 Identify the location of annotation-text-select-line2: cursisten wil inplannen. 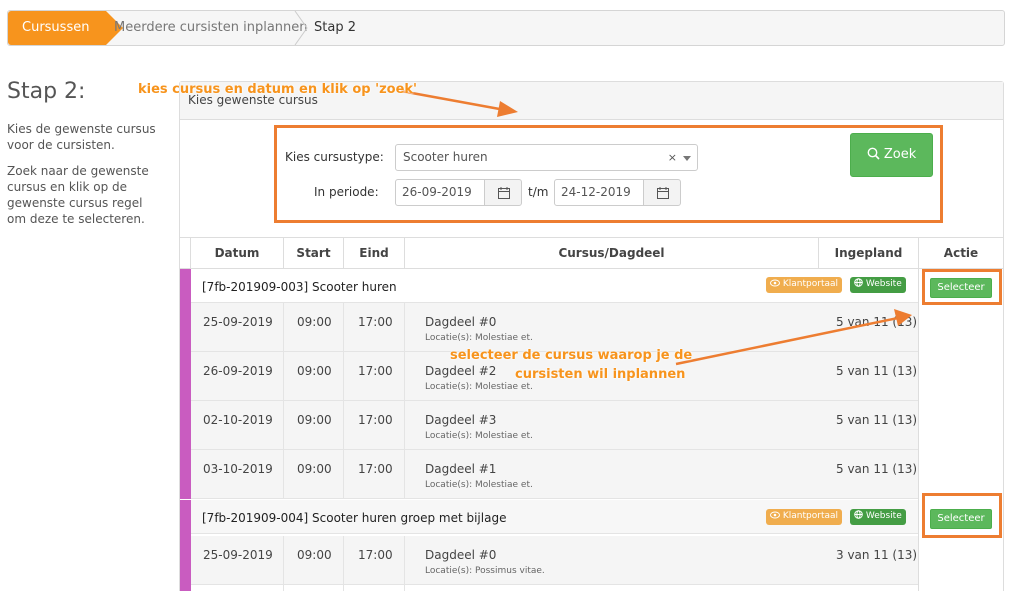
(600, 374).